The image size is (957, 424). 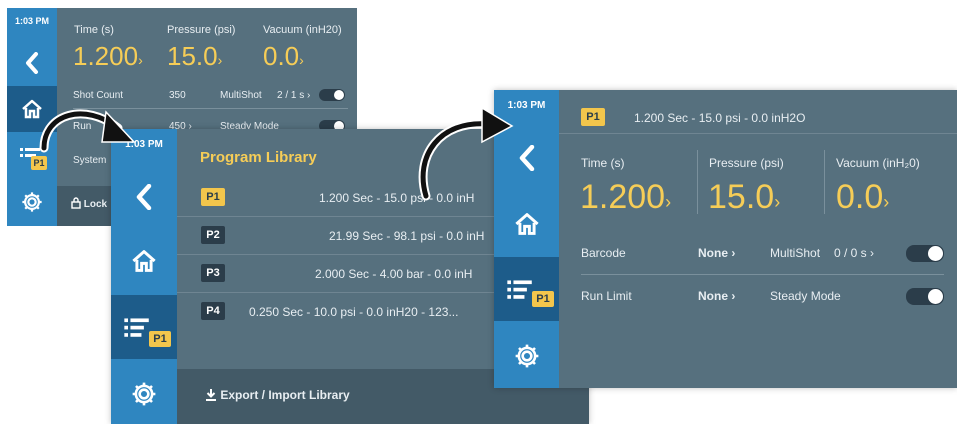 What do you see at coordinates (606, 296) in the screenshot?
I see `run-limit-label: Run Limit` at bounding box center [606, 296].